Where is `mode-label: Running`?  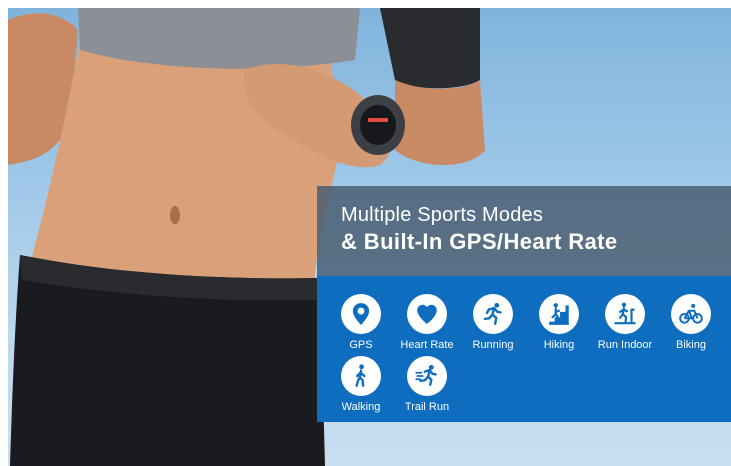
mode-label: Running is located at coordinates (493, 345).